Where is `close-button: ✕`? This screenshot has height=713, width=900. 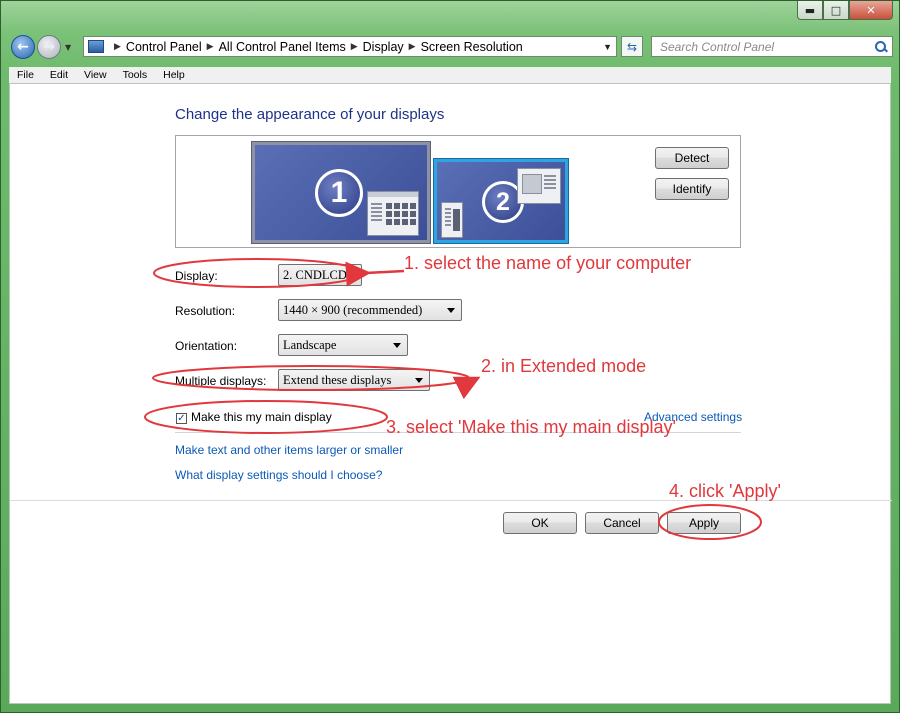
close-button: ✕ is located at coordinates (871, 10).